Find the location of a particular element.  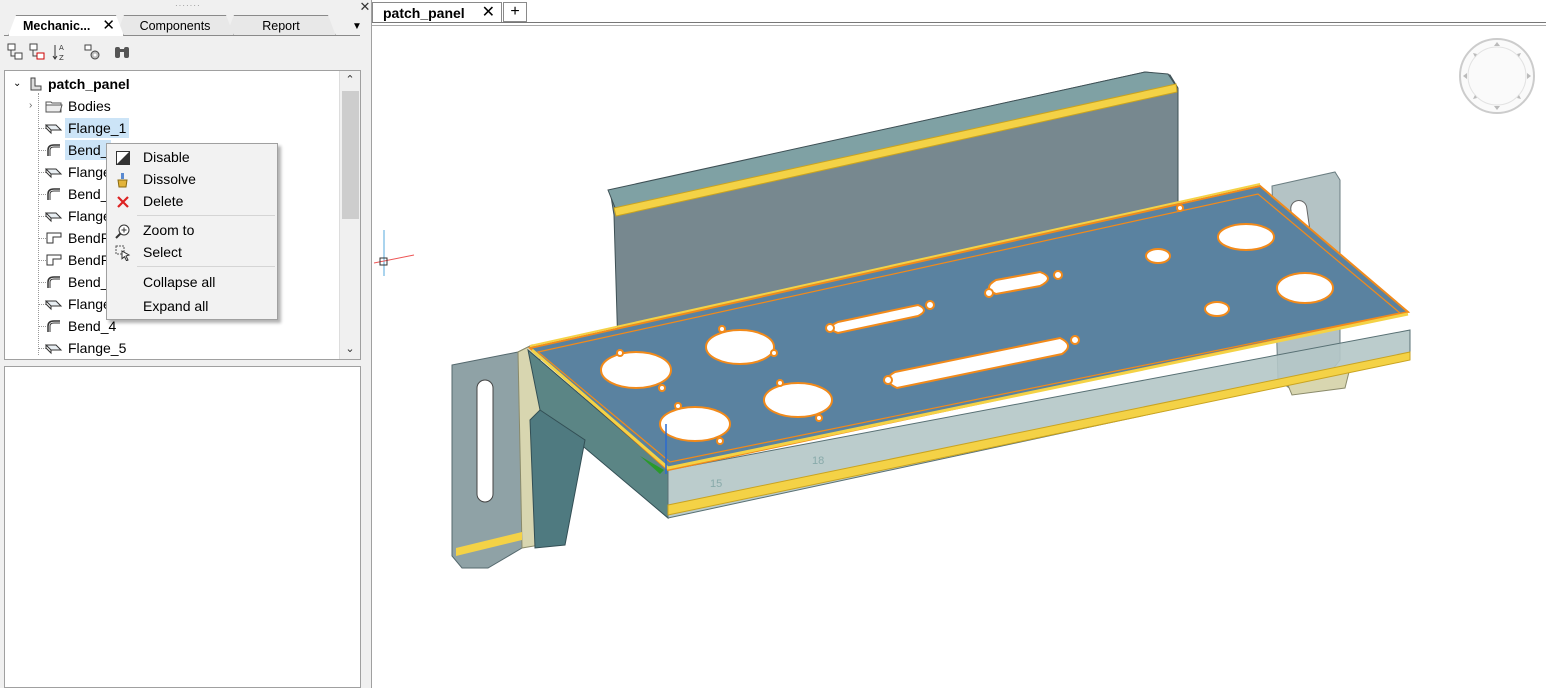

tree-node-item: Flange_5 is located at coordinates (170, 348).